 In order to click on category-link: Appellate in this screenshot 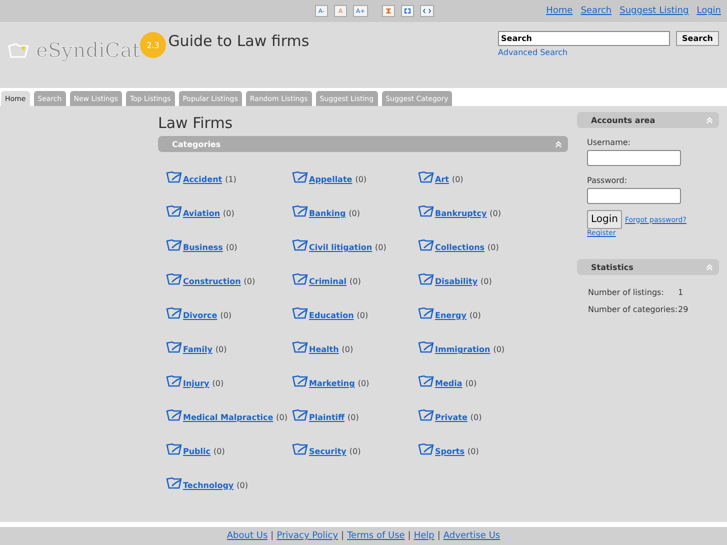, I will do `click(330, 179)`.